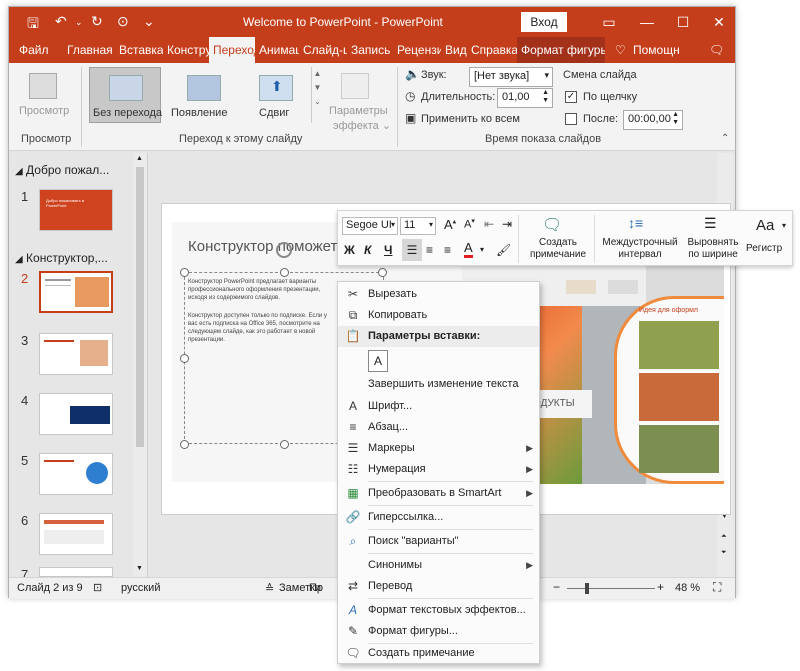  I want to click on login-button: Вход, so click(544, 22).